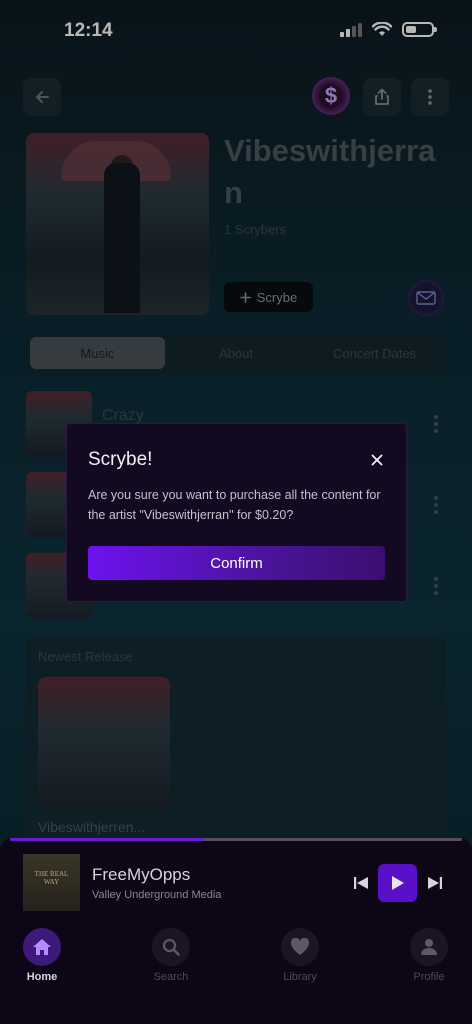 The height and width of the screenshot is (1024, 472). What do you see at coordinates (429, 977) in the screenshot?
I see `nav-label: Profile` at bounding box center [429, 977].